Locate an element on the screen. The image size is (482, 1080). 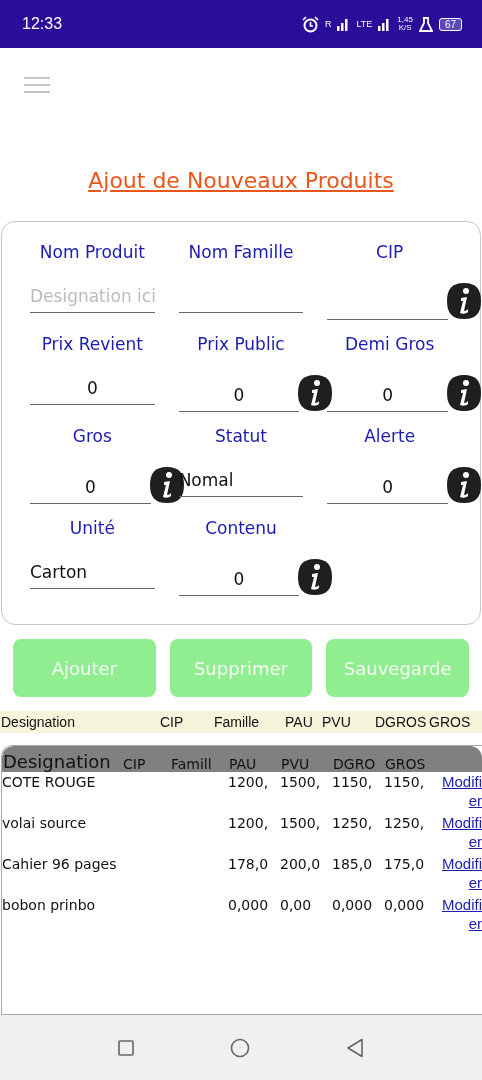
input-field: Carton is located at coordinates (92, 573).